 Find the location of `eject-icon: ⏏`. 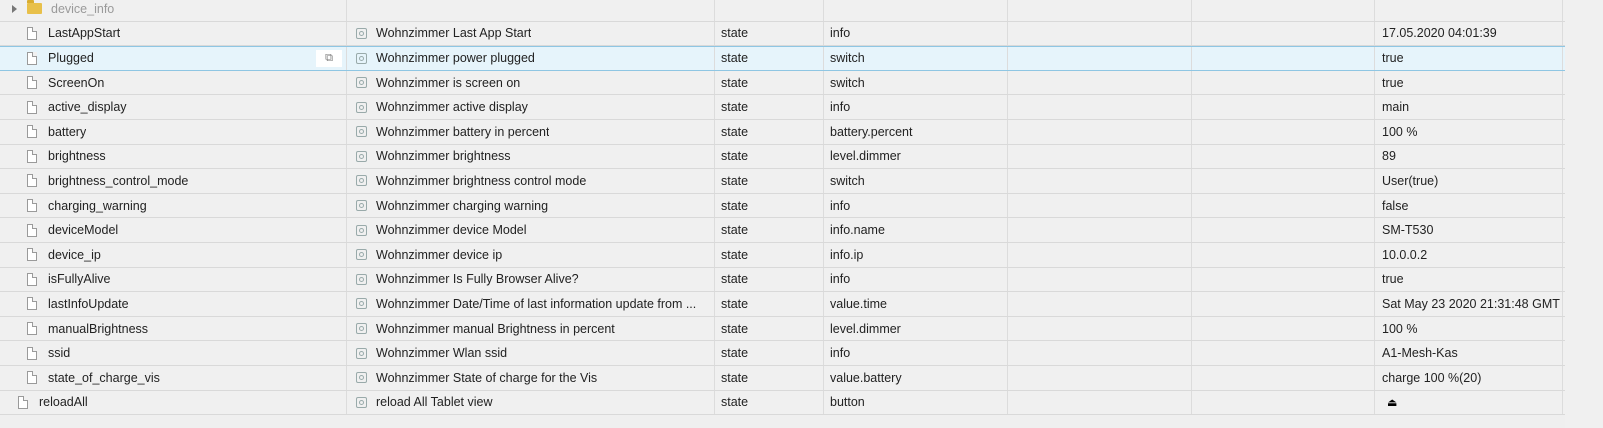

eject-icon: ⏏ is located at coordinates (1392, 402).